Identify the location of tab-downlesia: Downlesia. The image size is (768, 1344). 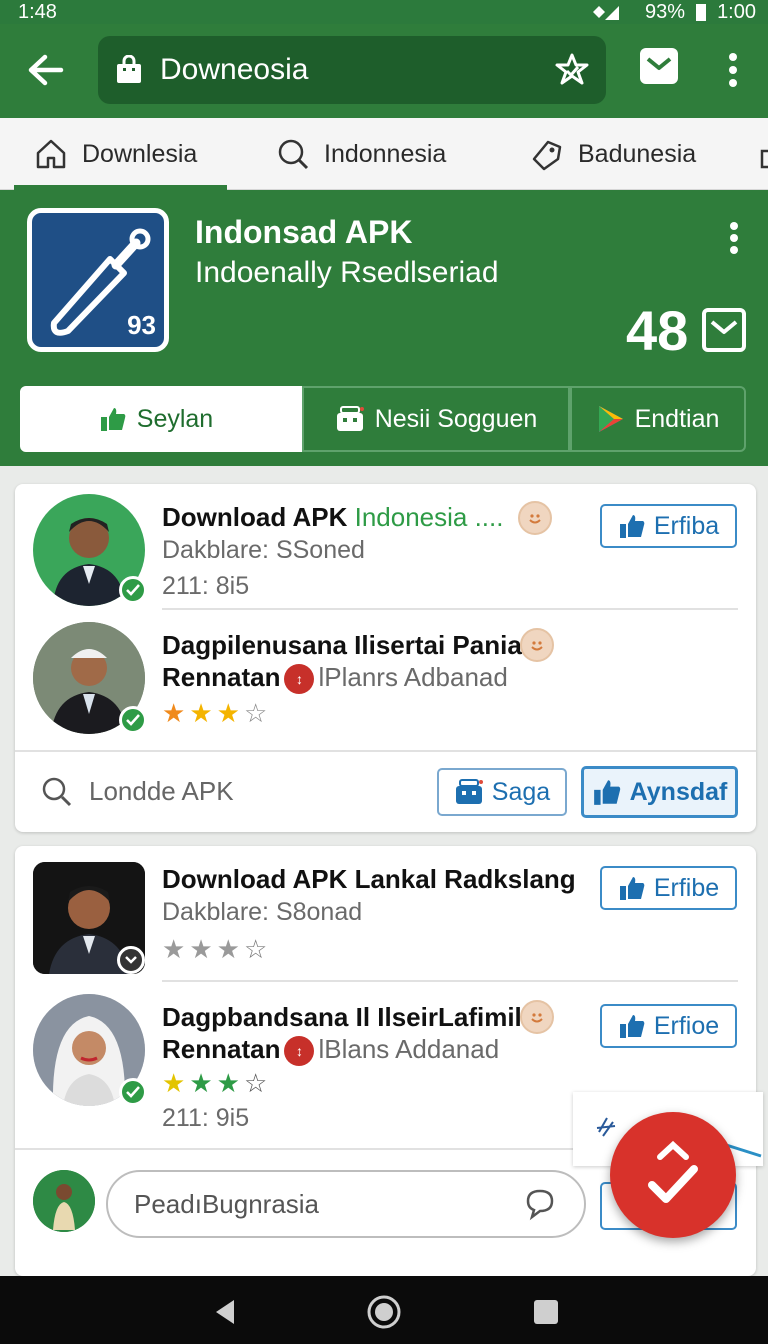
(120, 154).